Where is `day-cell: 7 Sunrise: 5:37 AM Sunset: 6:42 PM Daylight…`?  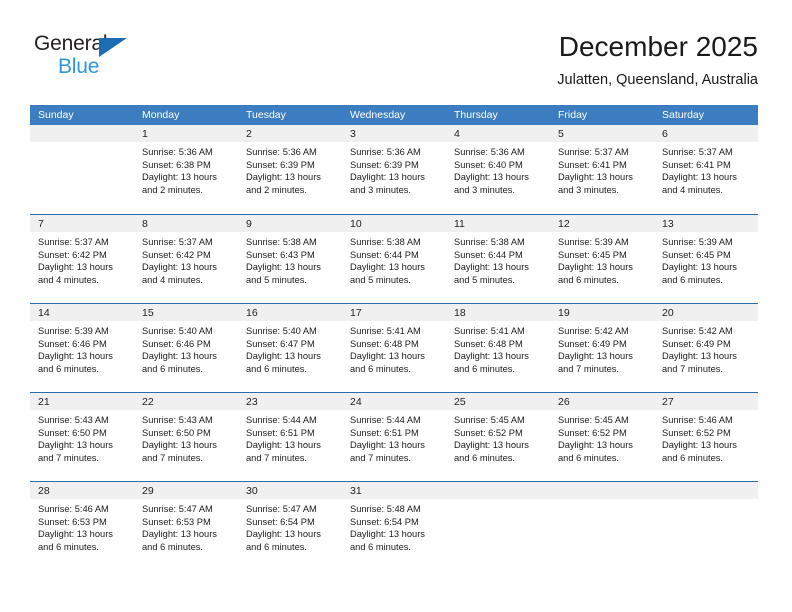 day-cell: 7 Sunrise: 5:37 AM Sunset: 6:42 PM Daylight… is located at coordinates (82, 259).